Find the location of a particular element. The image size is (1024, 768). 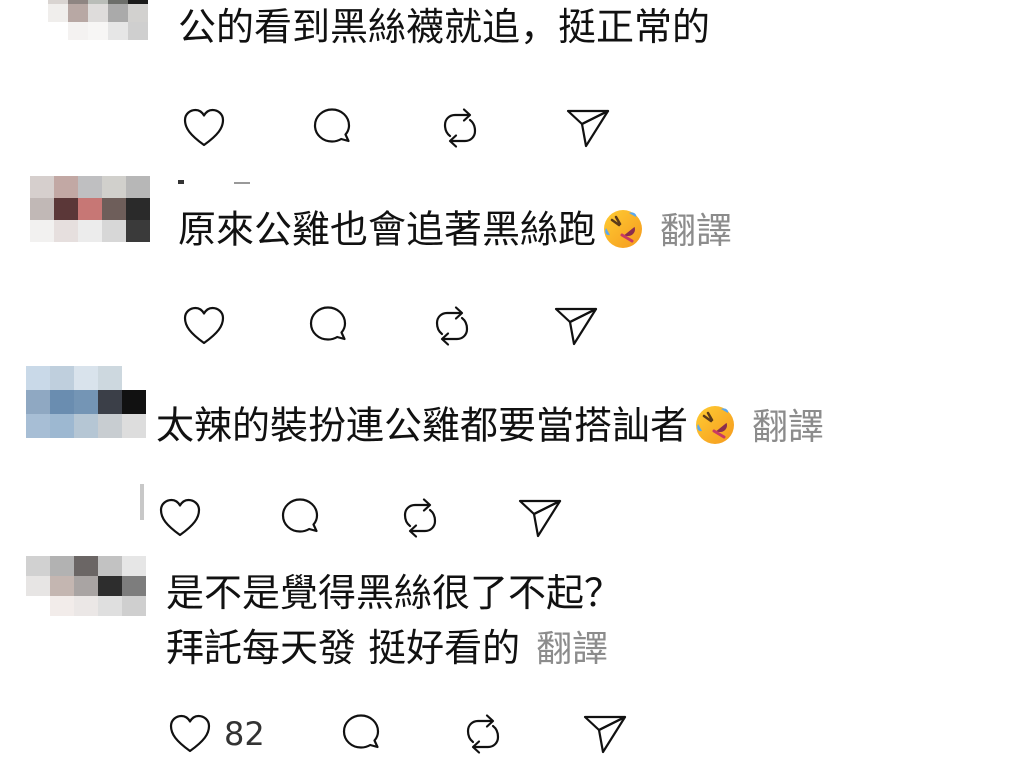

comment-text: 太辣的裝扮連公雞都要當搭訕者 翻譯 is located at coordinates (490, 428).